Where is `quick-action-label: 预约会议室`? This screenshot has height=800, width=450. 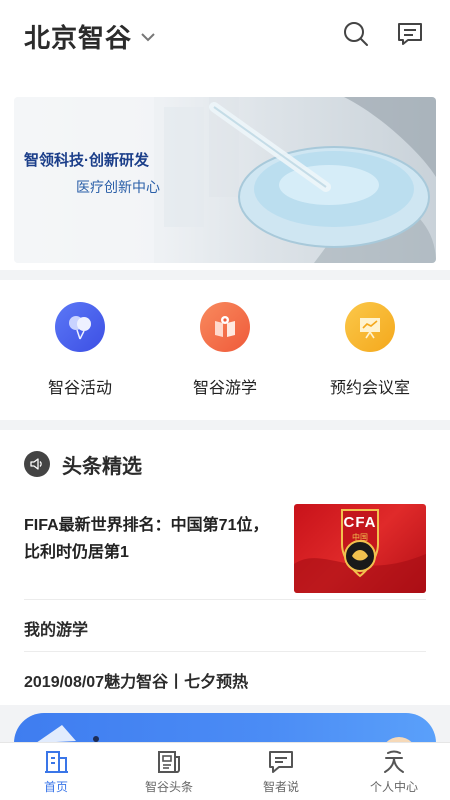 quick-action-label: 预约会议室 is located at coordinates (369, 388).